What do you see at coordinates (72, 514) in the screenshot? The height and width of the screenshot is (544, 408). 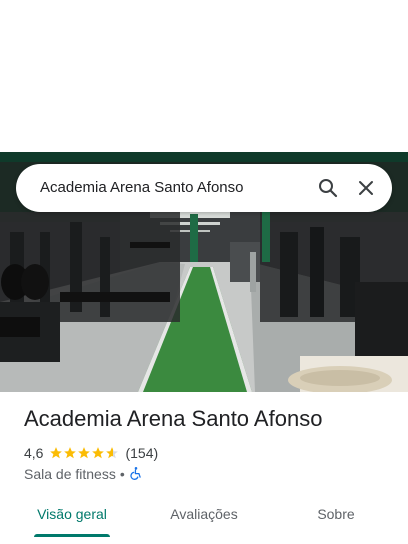 I see `tab-overview: Visão geral` at bounding box center [72, 514].